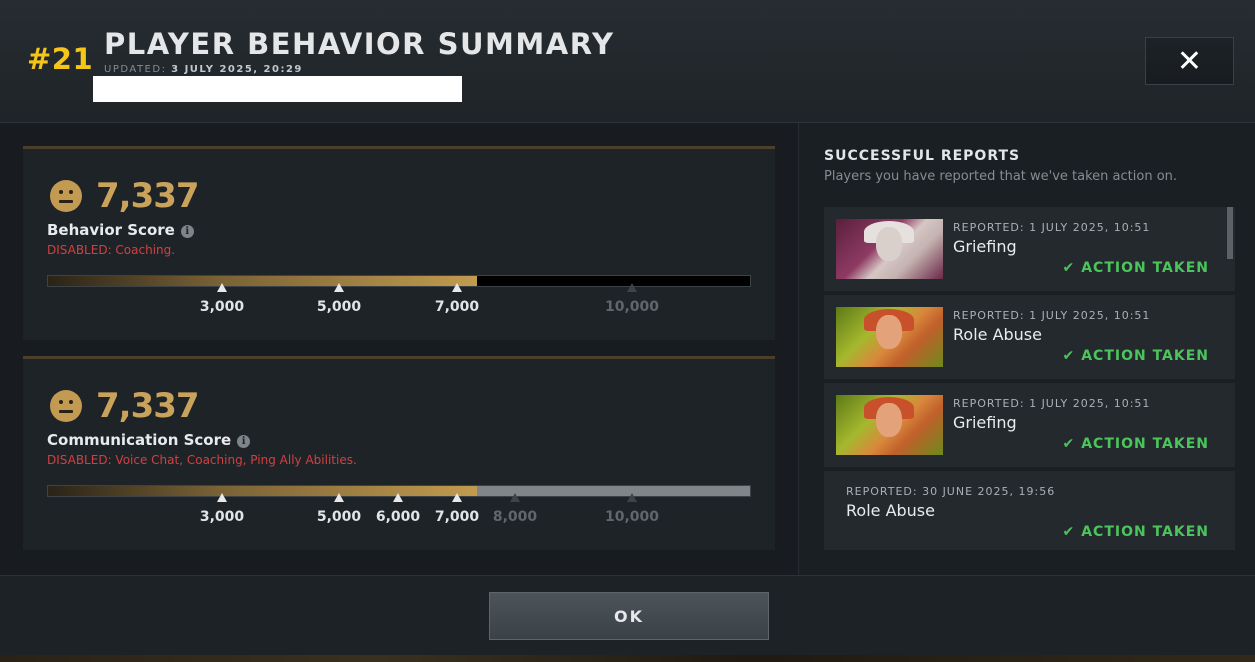  What do you see at coordinates (139, 440) in the screenshot?
I see `communication-score-label-text: Communication Score` at bounding box center [139, 440].